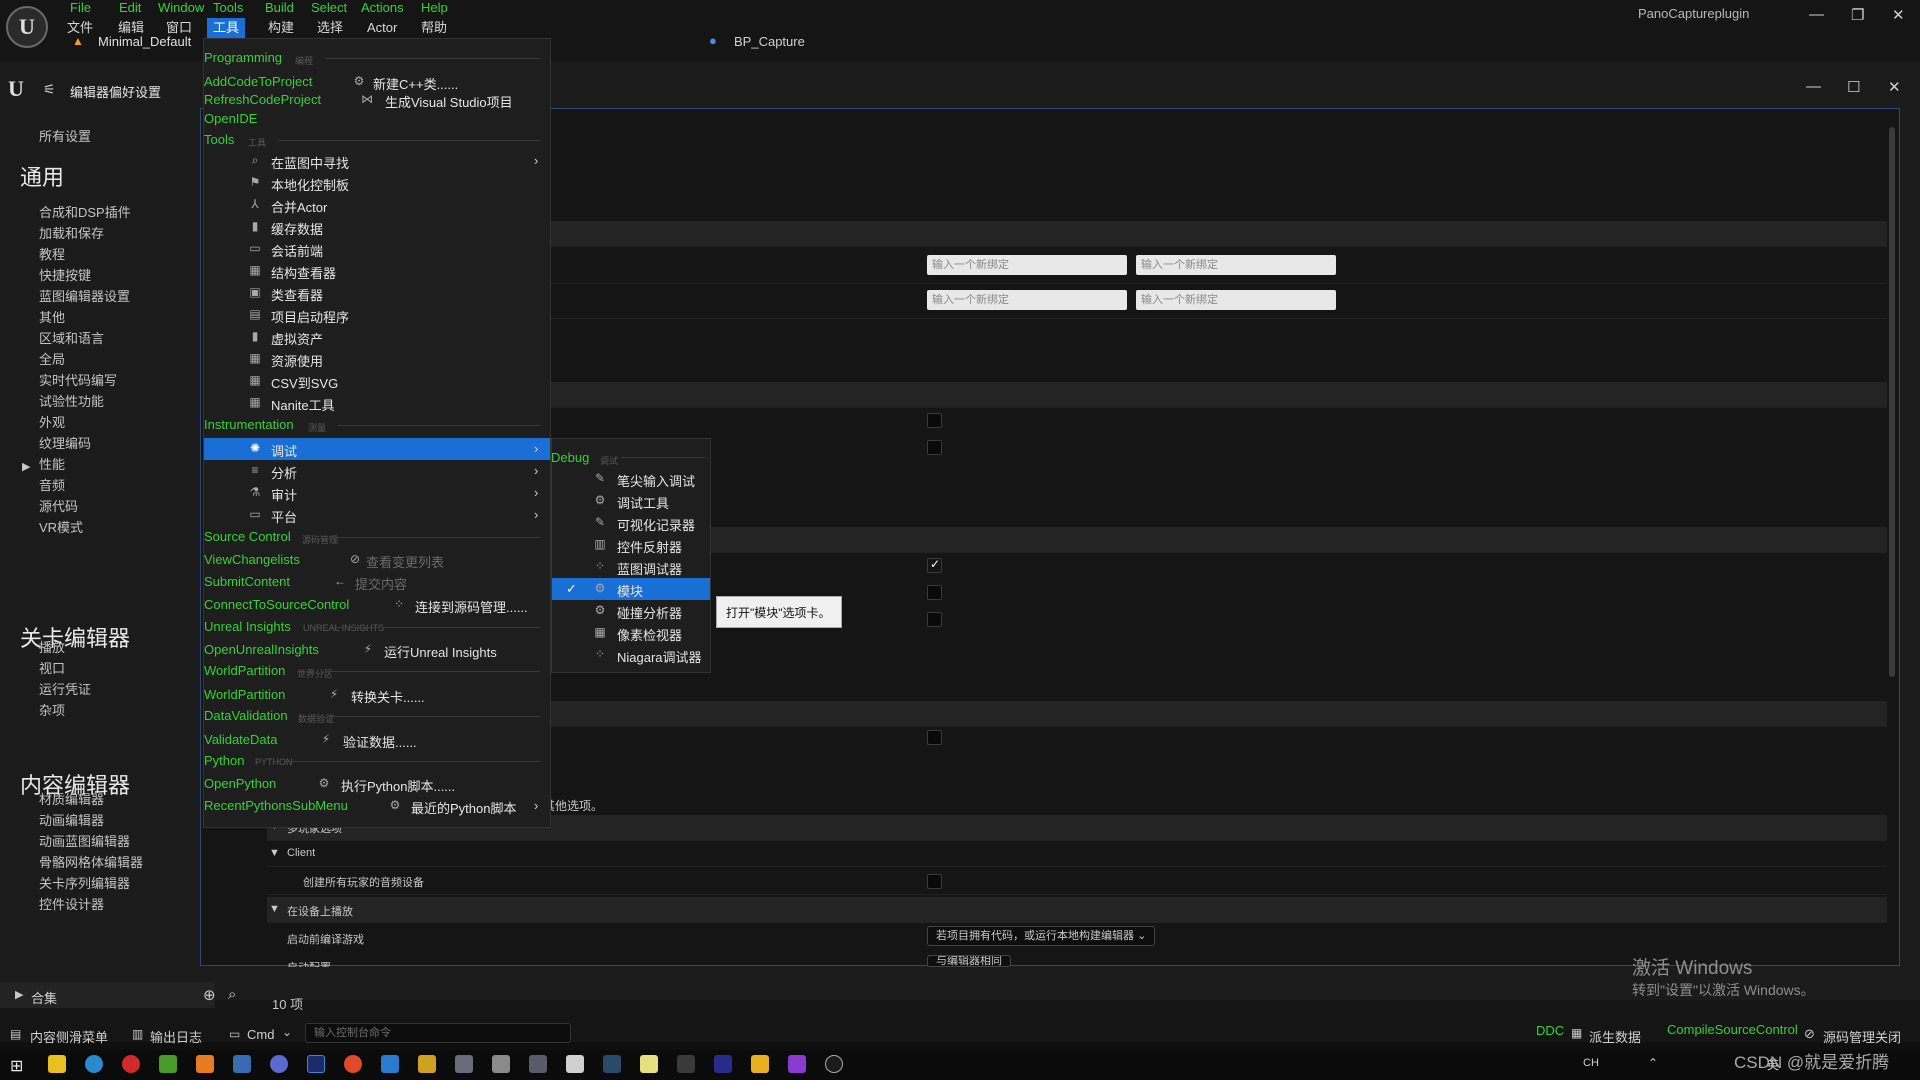 The image size is (1920, 1080). Describe the element at coordinates (69, 1036) in the screenshot. I see `content-drawer-button: 内容侧滑菜单` at that location.